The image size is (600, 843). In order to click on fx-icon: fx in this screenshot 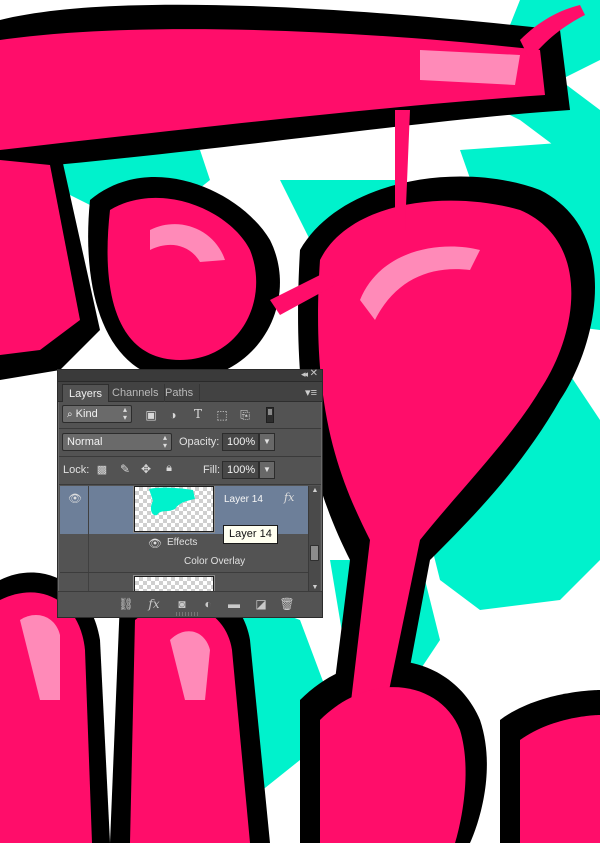, I will do `click(154, 604)`.